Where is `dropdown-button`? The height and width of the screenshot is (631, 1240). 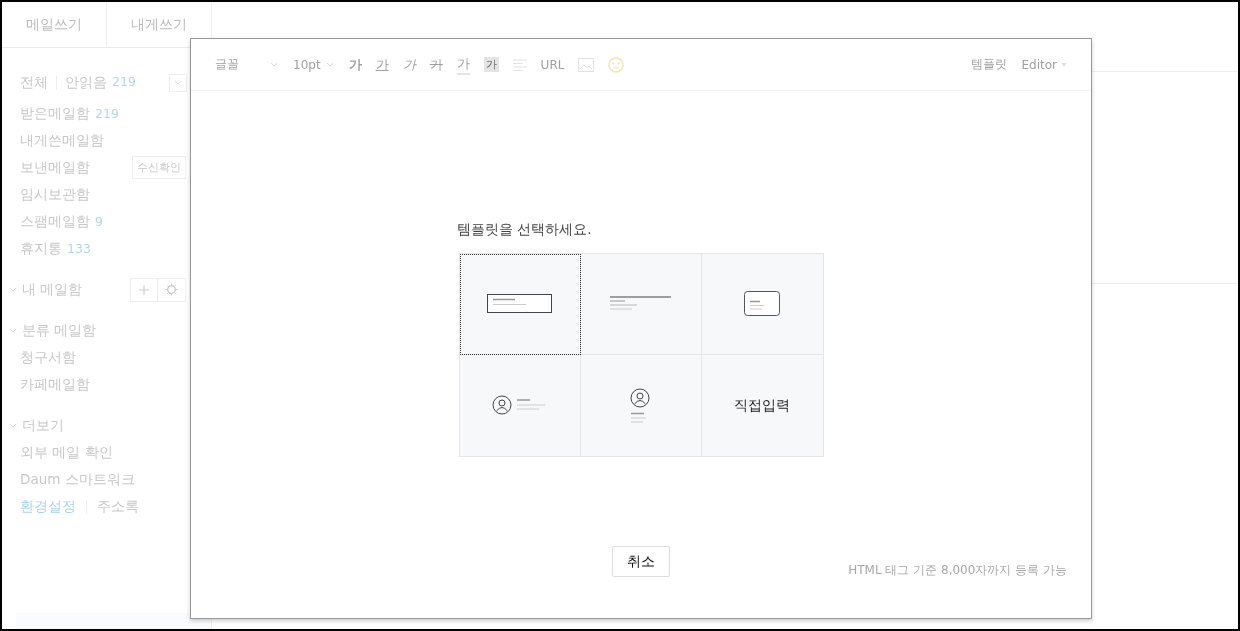
dropdown-button is located at coordinates (178, 83).